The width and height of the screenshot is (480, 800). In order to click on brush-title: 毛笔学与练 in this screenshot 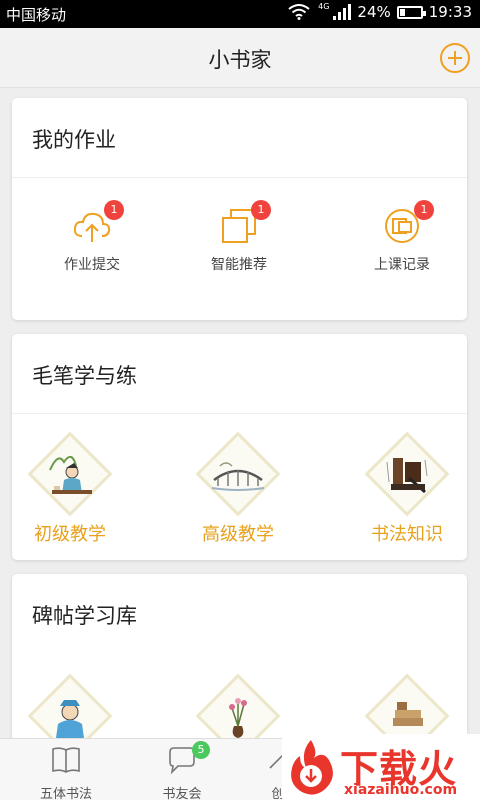, I will do `click(239, 374)`.